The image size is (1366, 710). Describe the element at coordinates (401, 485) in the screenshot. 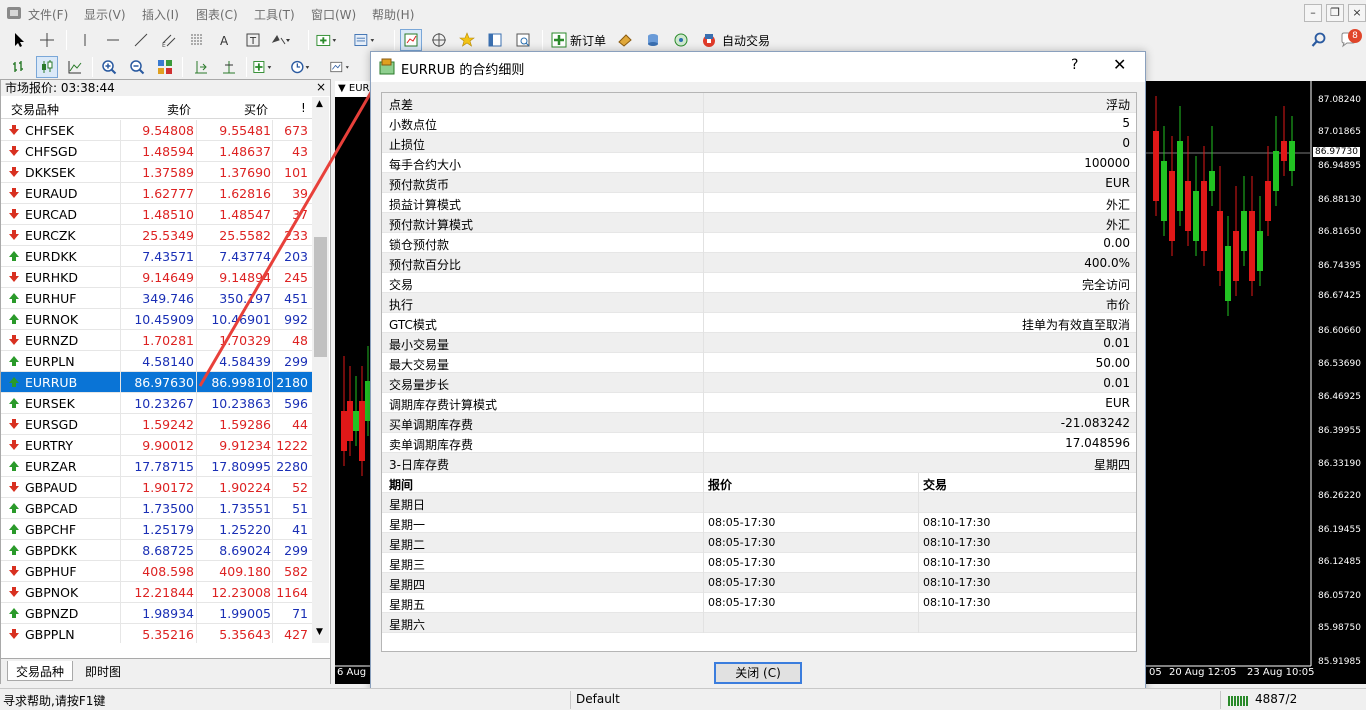

I see `header-period: 期间` at that location.